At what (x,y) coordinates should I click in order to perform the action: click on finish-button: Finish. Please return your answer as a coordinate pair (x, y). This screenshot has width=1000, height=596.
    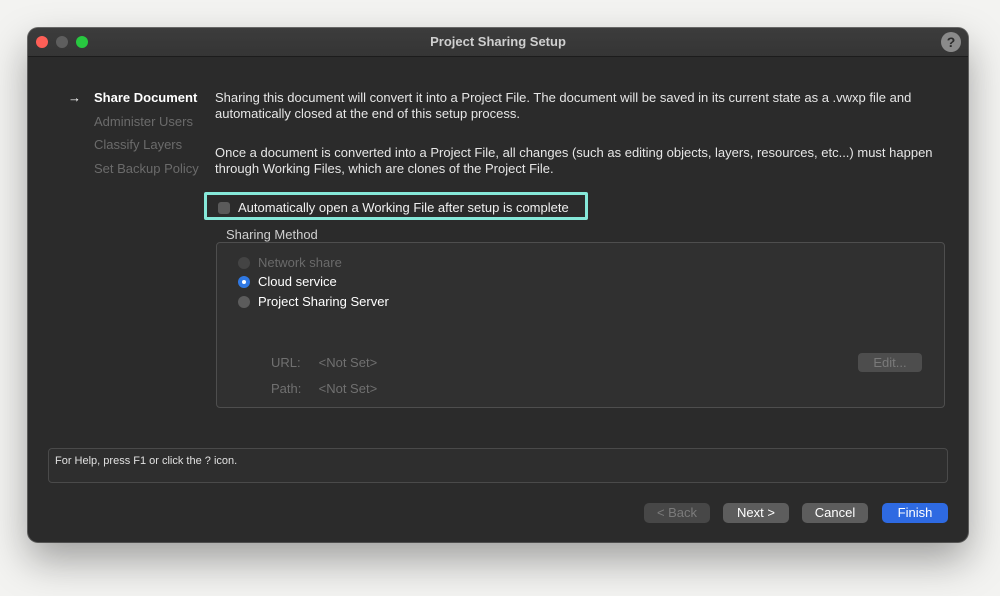
    Looking at the image, I should click on (915, 513).